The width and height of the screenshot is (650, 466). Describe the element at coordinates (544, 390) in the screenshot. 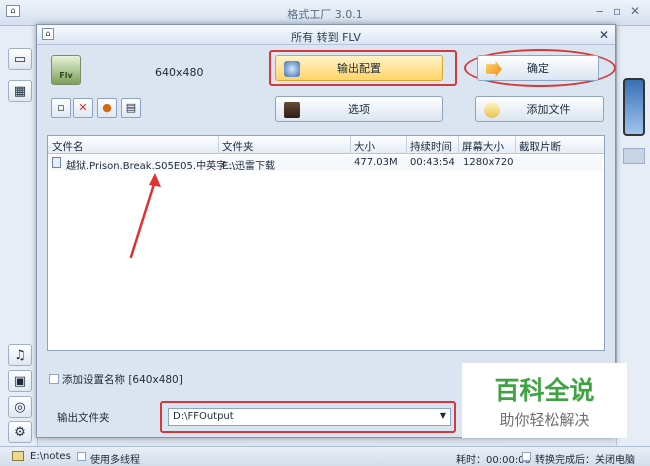

I see `watermark-title: 百科全说` at that location.